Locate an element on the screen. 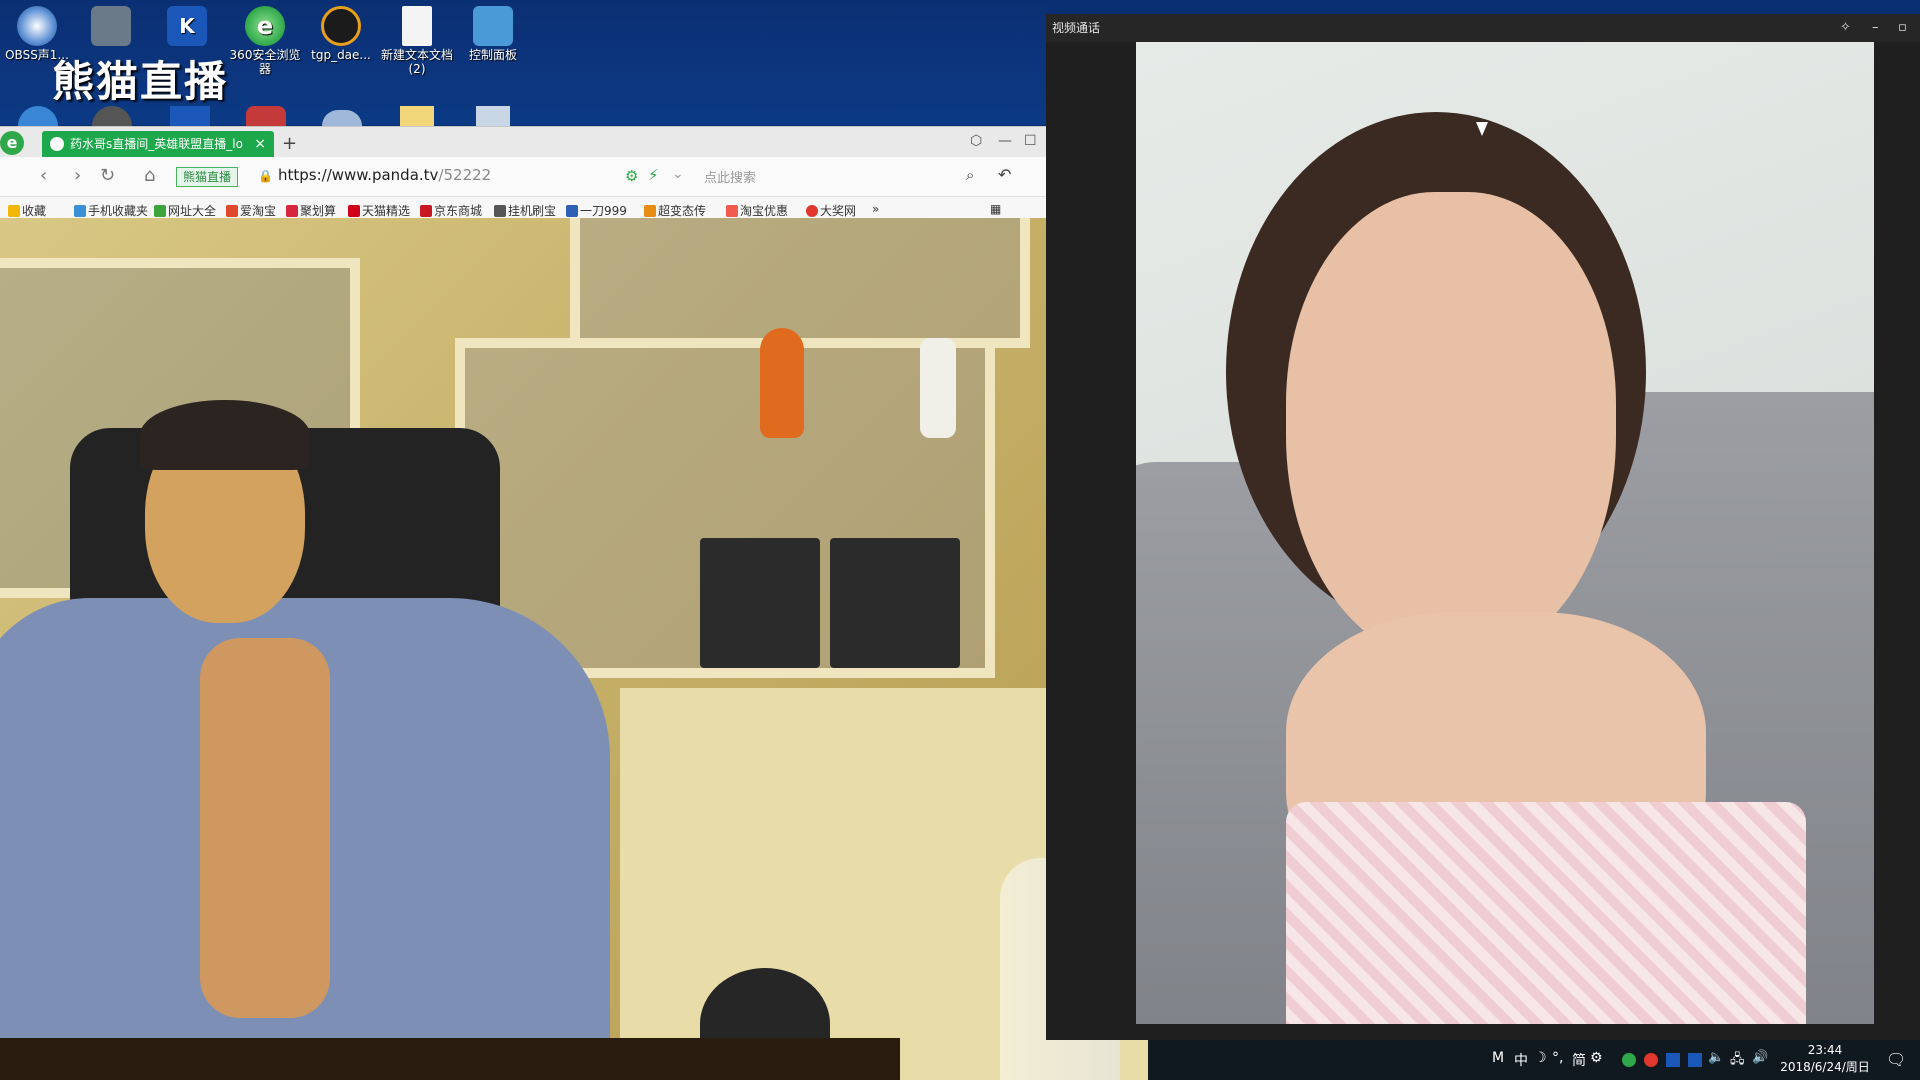  url-host: https://www.panda.tv is located at coordinates (358, 175).